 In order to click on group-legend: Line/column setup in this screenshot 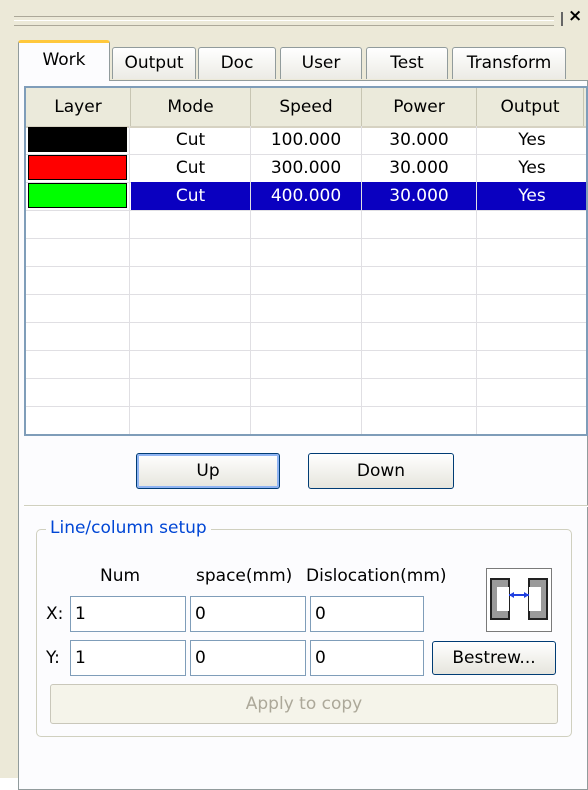, I will do `click(128, 528)`.